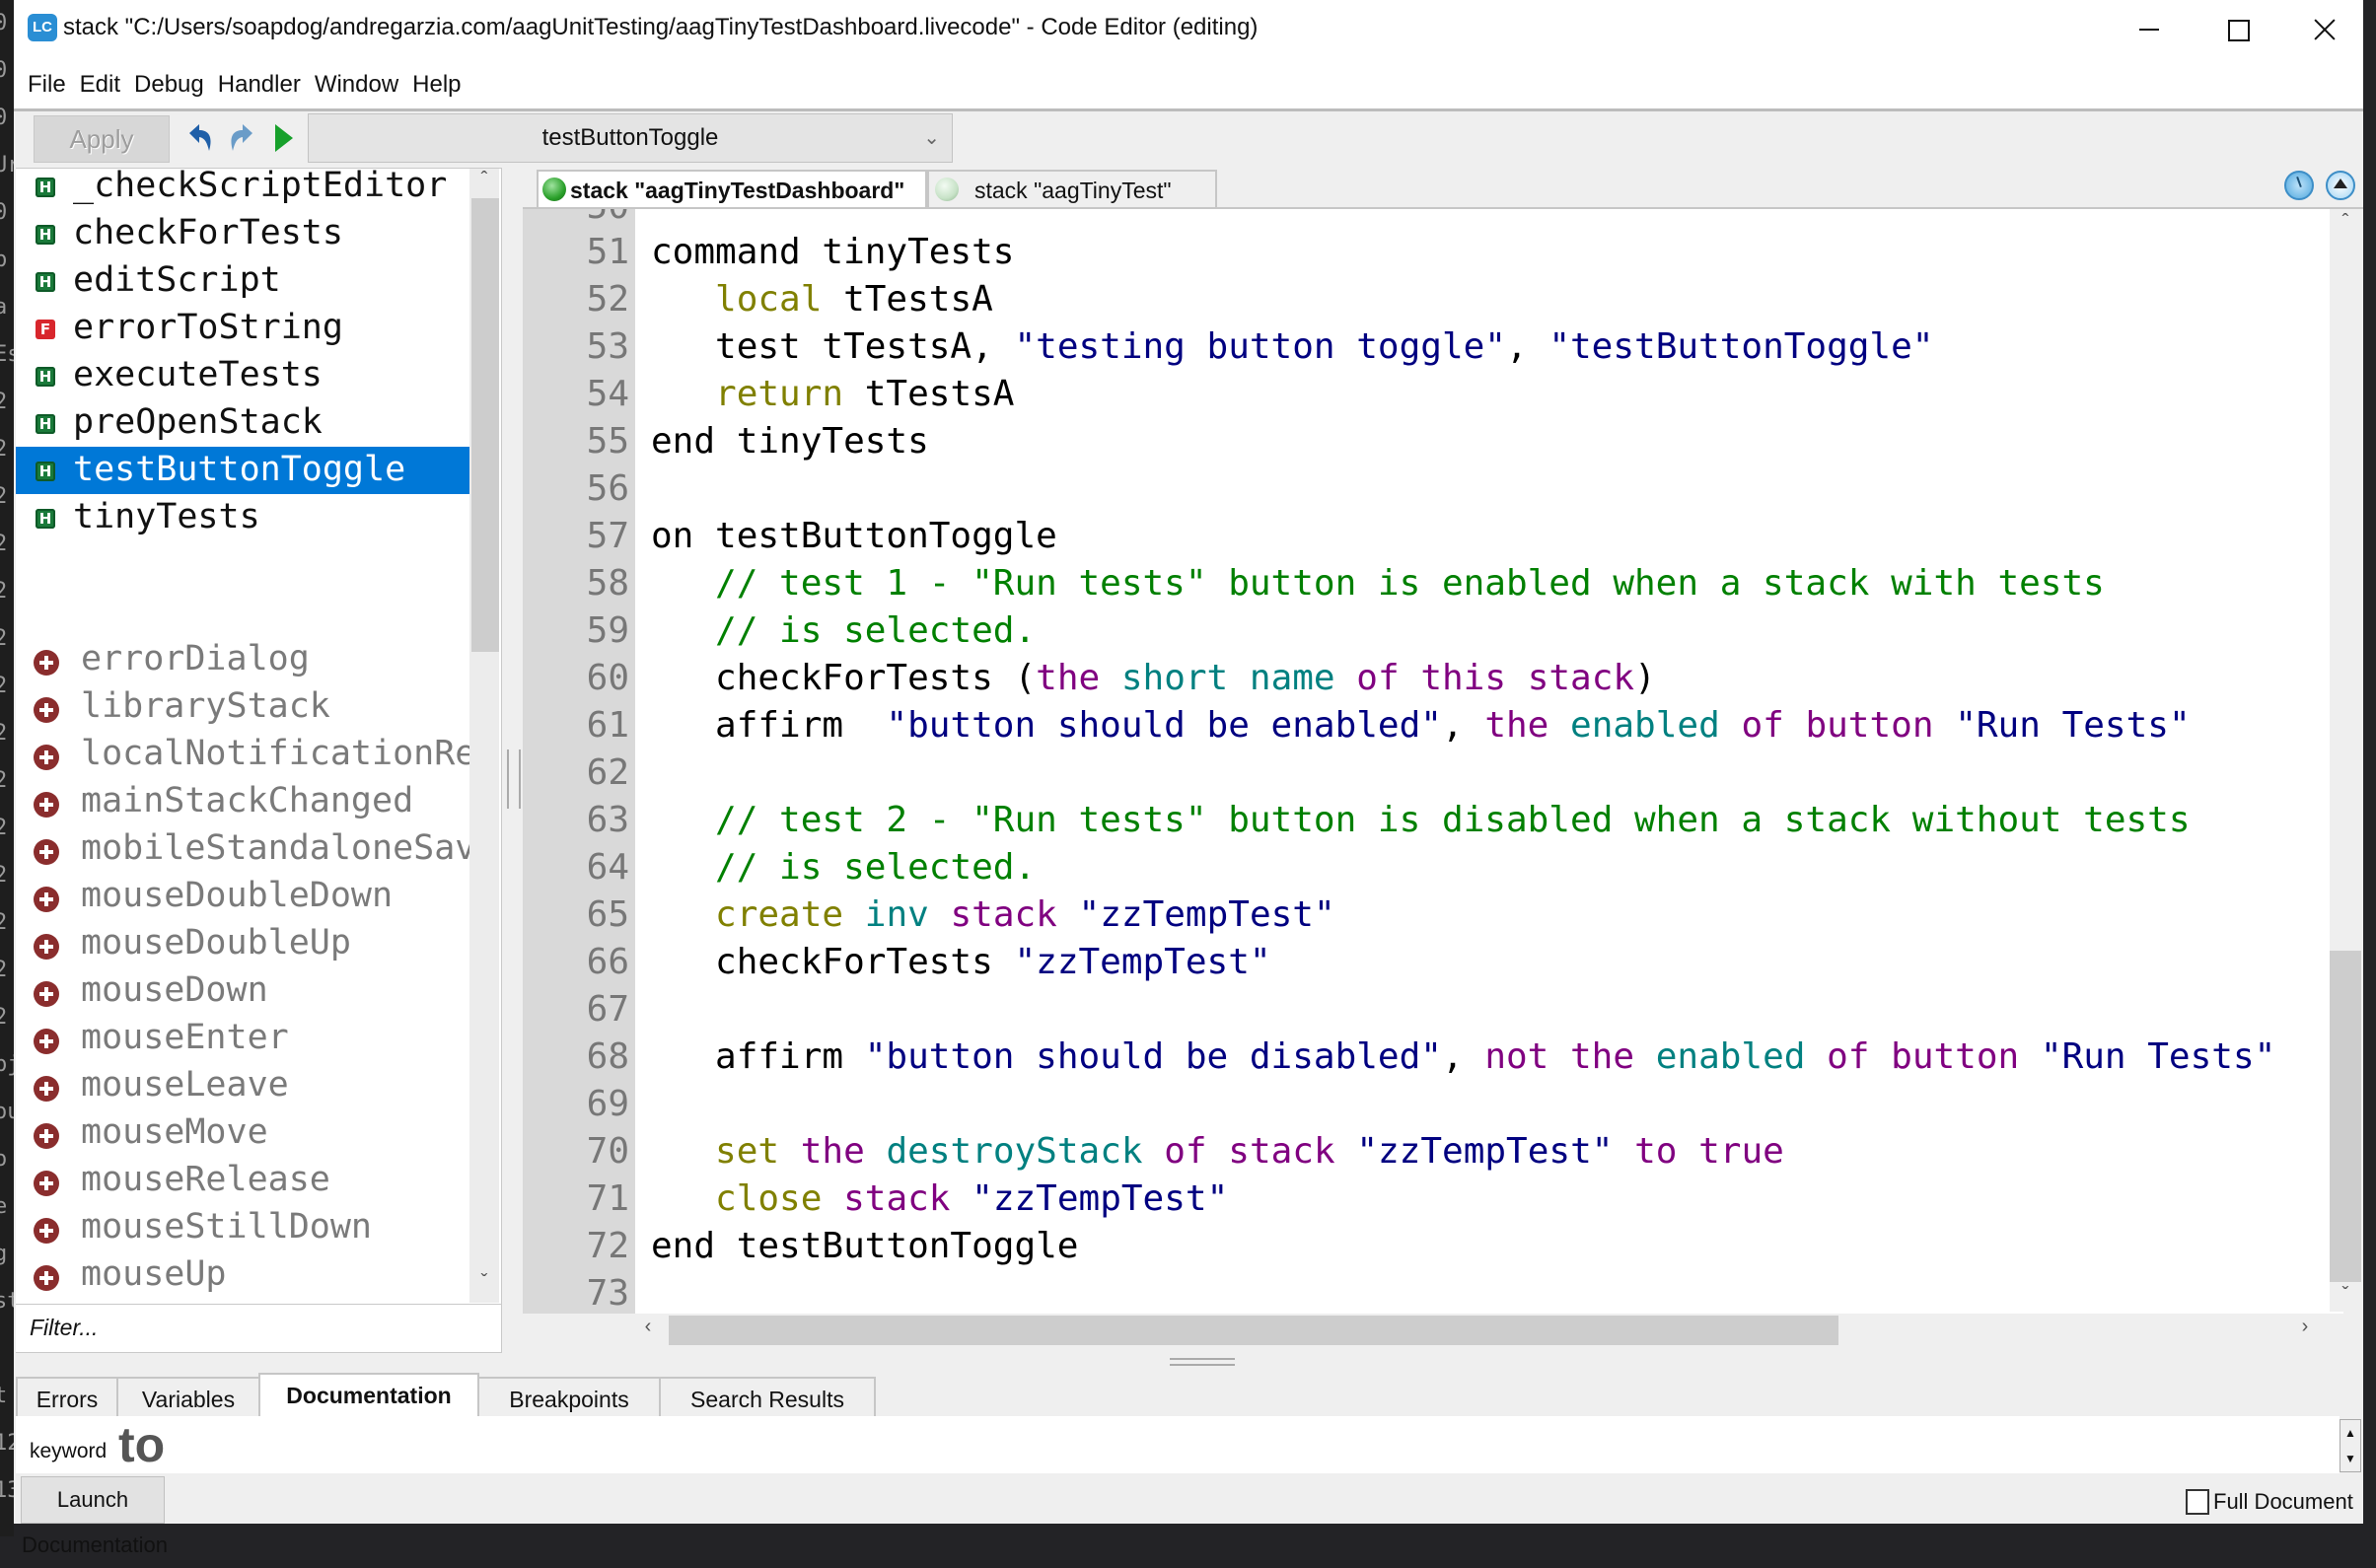 Image resolution: width=2376 pixels, height=1568 pixels. What do you see at coordinates (242, 189) in the screenshot?
I see `handler-item: H _checkScriptEditor` at bounding box center [242, 189].